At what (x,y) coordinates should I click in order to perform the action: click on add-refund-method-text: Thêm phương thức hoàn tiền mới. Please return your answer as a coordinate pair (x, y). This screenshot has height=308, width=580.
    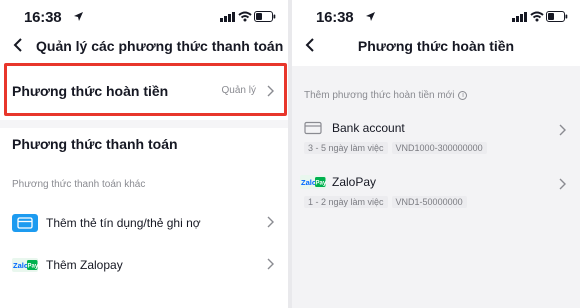
    Looking at the image, I should click on (379, 95).